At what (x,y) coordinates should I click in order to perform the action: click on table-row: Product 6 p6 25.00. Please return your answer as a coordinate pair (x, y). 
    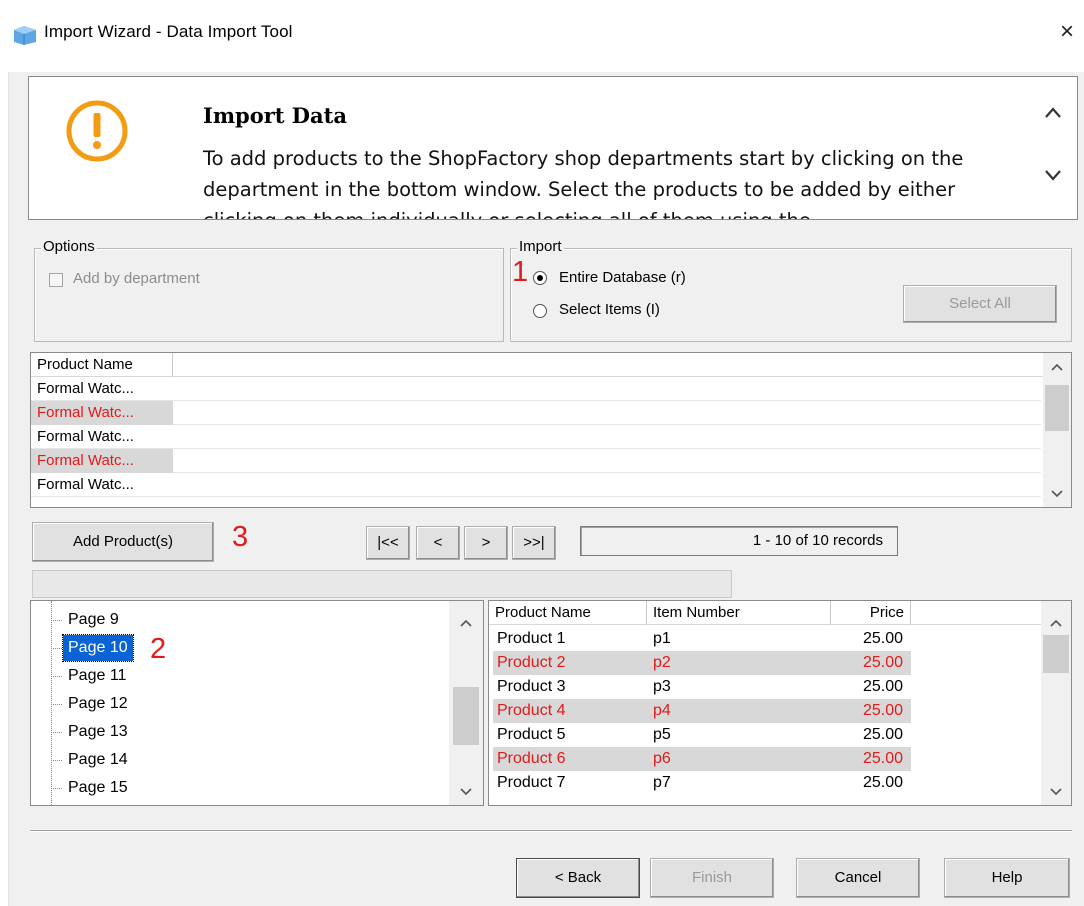
    Looking at the image, I should click on (765, 759).